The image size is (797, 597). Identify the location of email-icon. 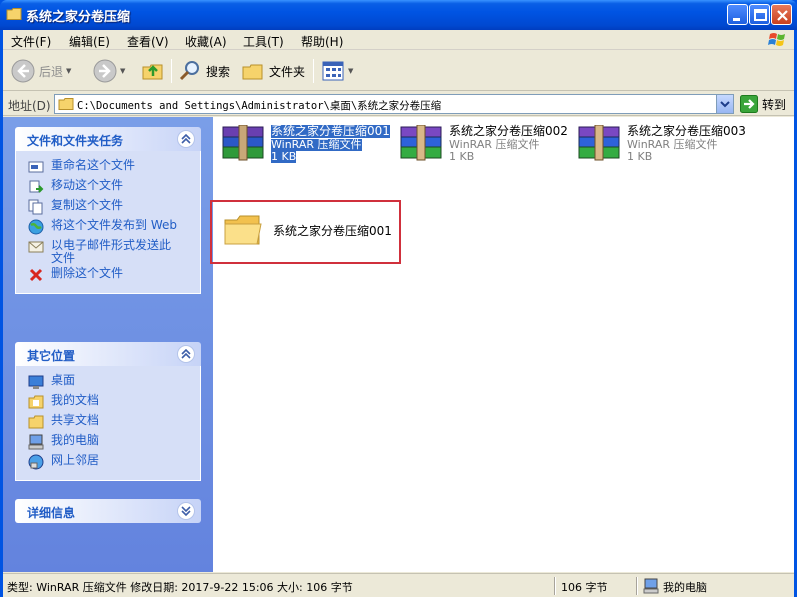
(36, 247).